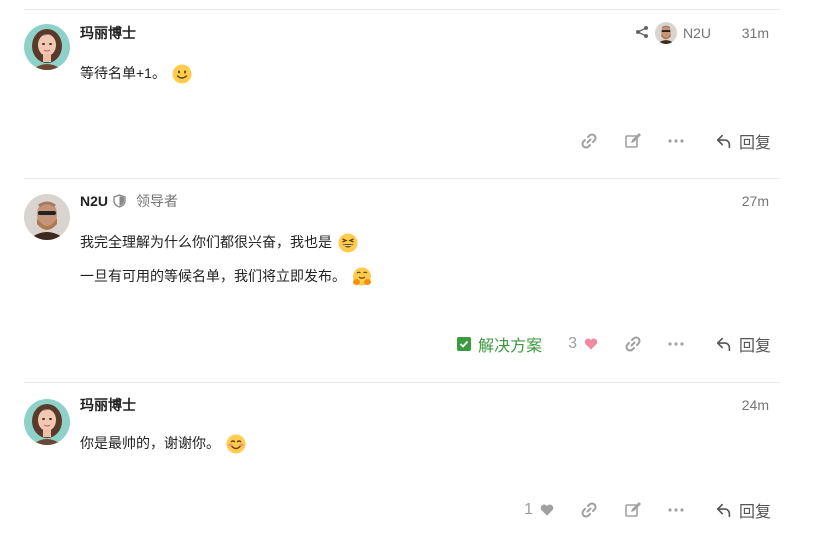  What do you see at coordinates (755, 33) in the screenshot?
I see `post-time: 31m` at bounding box center [755, 33].